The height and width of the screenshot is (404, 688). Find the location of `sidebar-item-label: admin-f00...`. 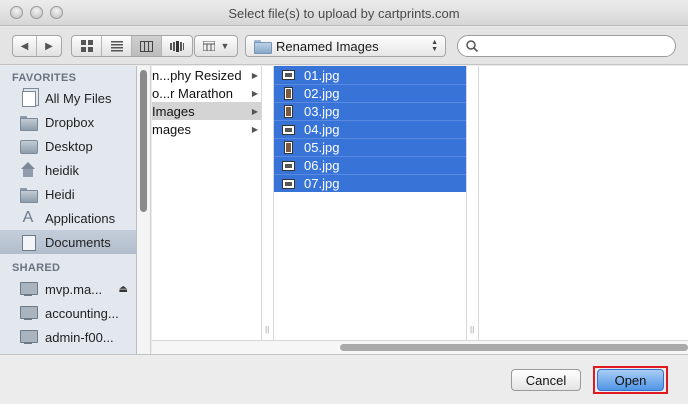

sidebar-item-label: admin-f00... is located at coordinates (79, 337).